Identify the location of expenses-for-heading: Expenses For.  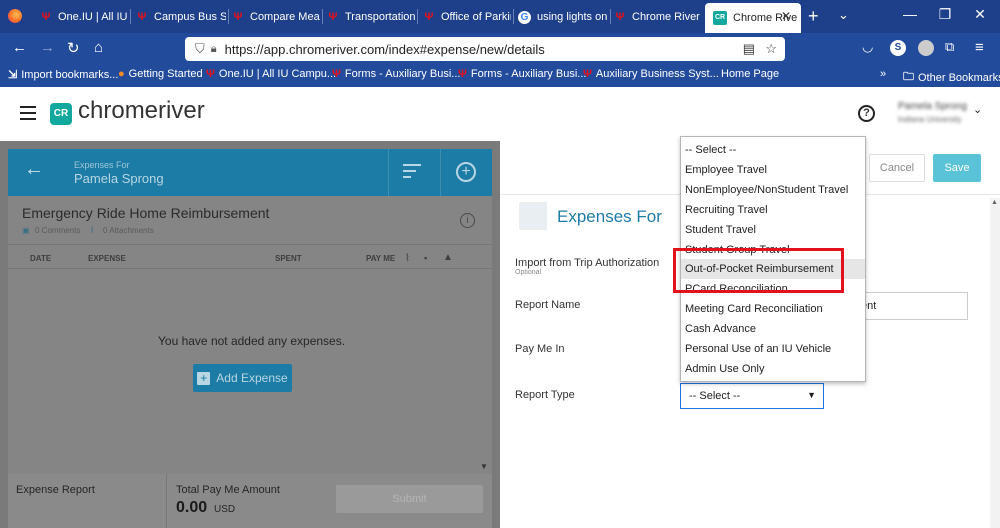
(609, 216).